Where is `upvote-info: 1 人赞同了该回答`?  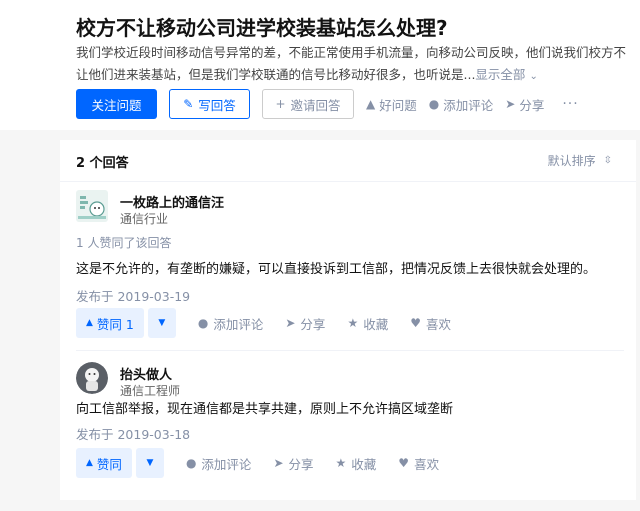
upvote-info: 1 人赞同了该回答 is located at coordinates (124, 243).